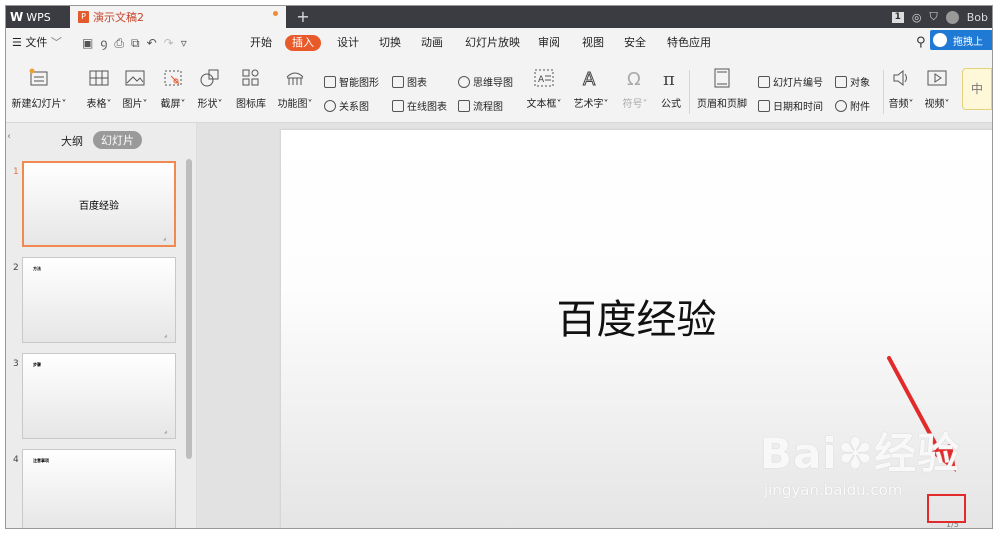 The width and height of the screenshot is (1000, 536). I want to click on pi-icon: π, so click(669, 79).